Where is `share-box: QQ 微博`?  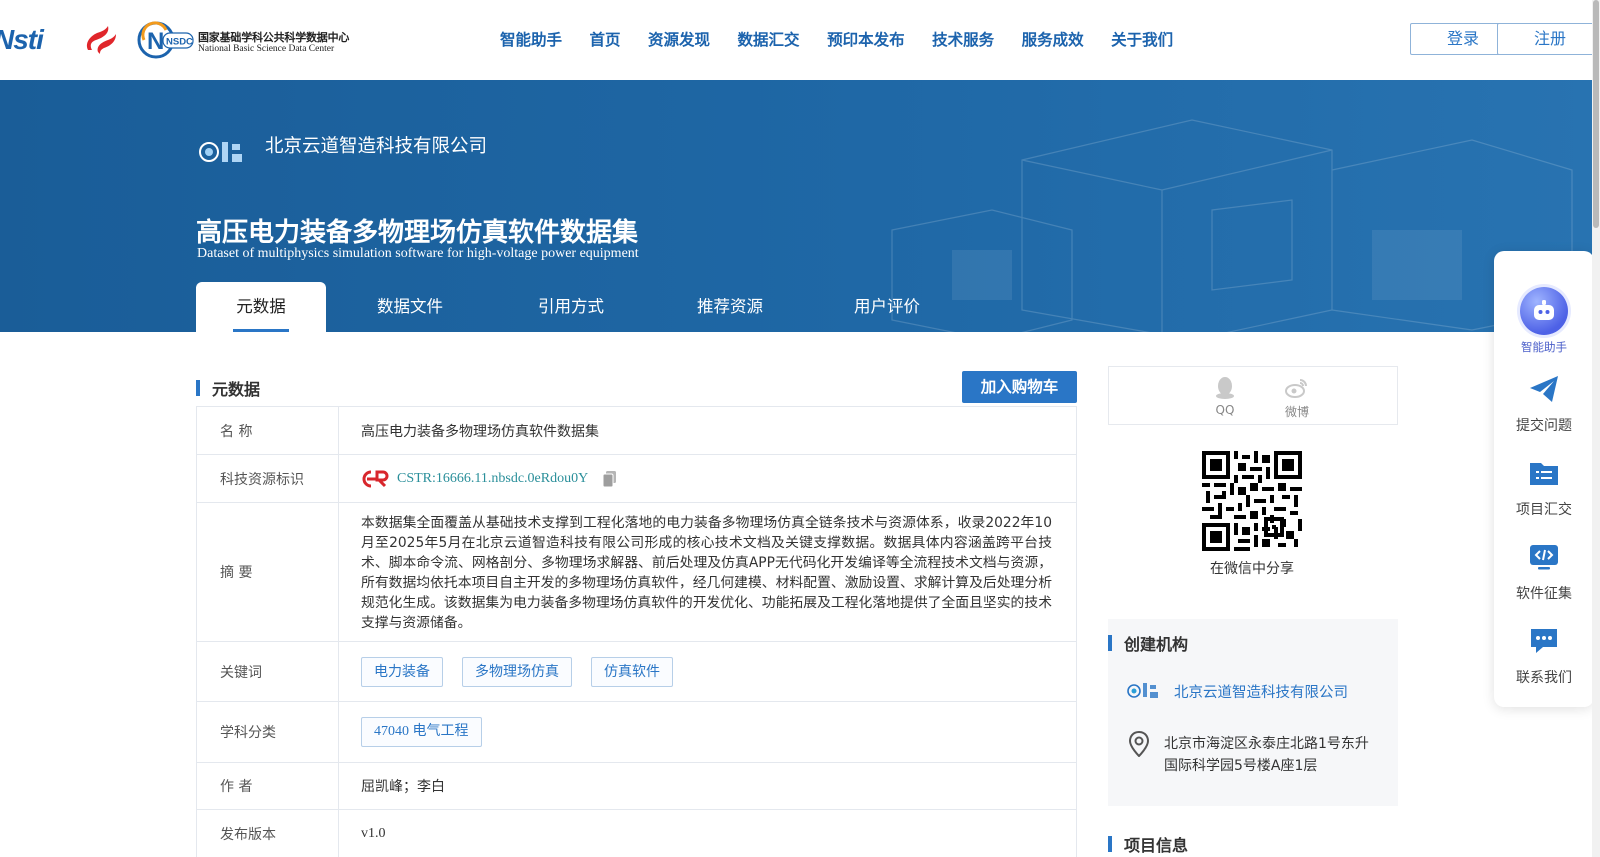
share-box: QQ 微博 is located at coordinates (1253, 395).